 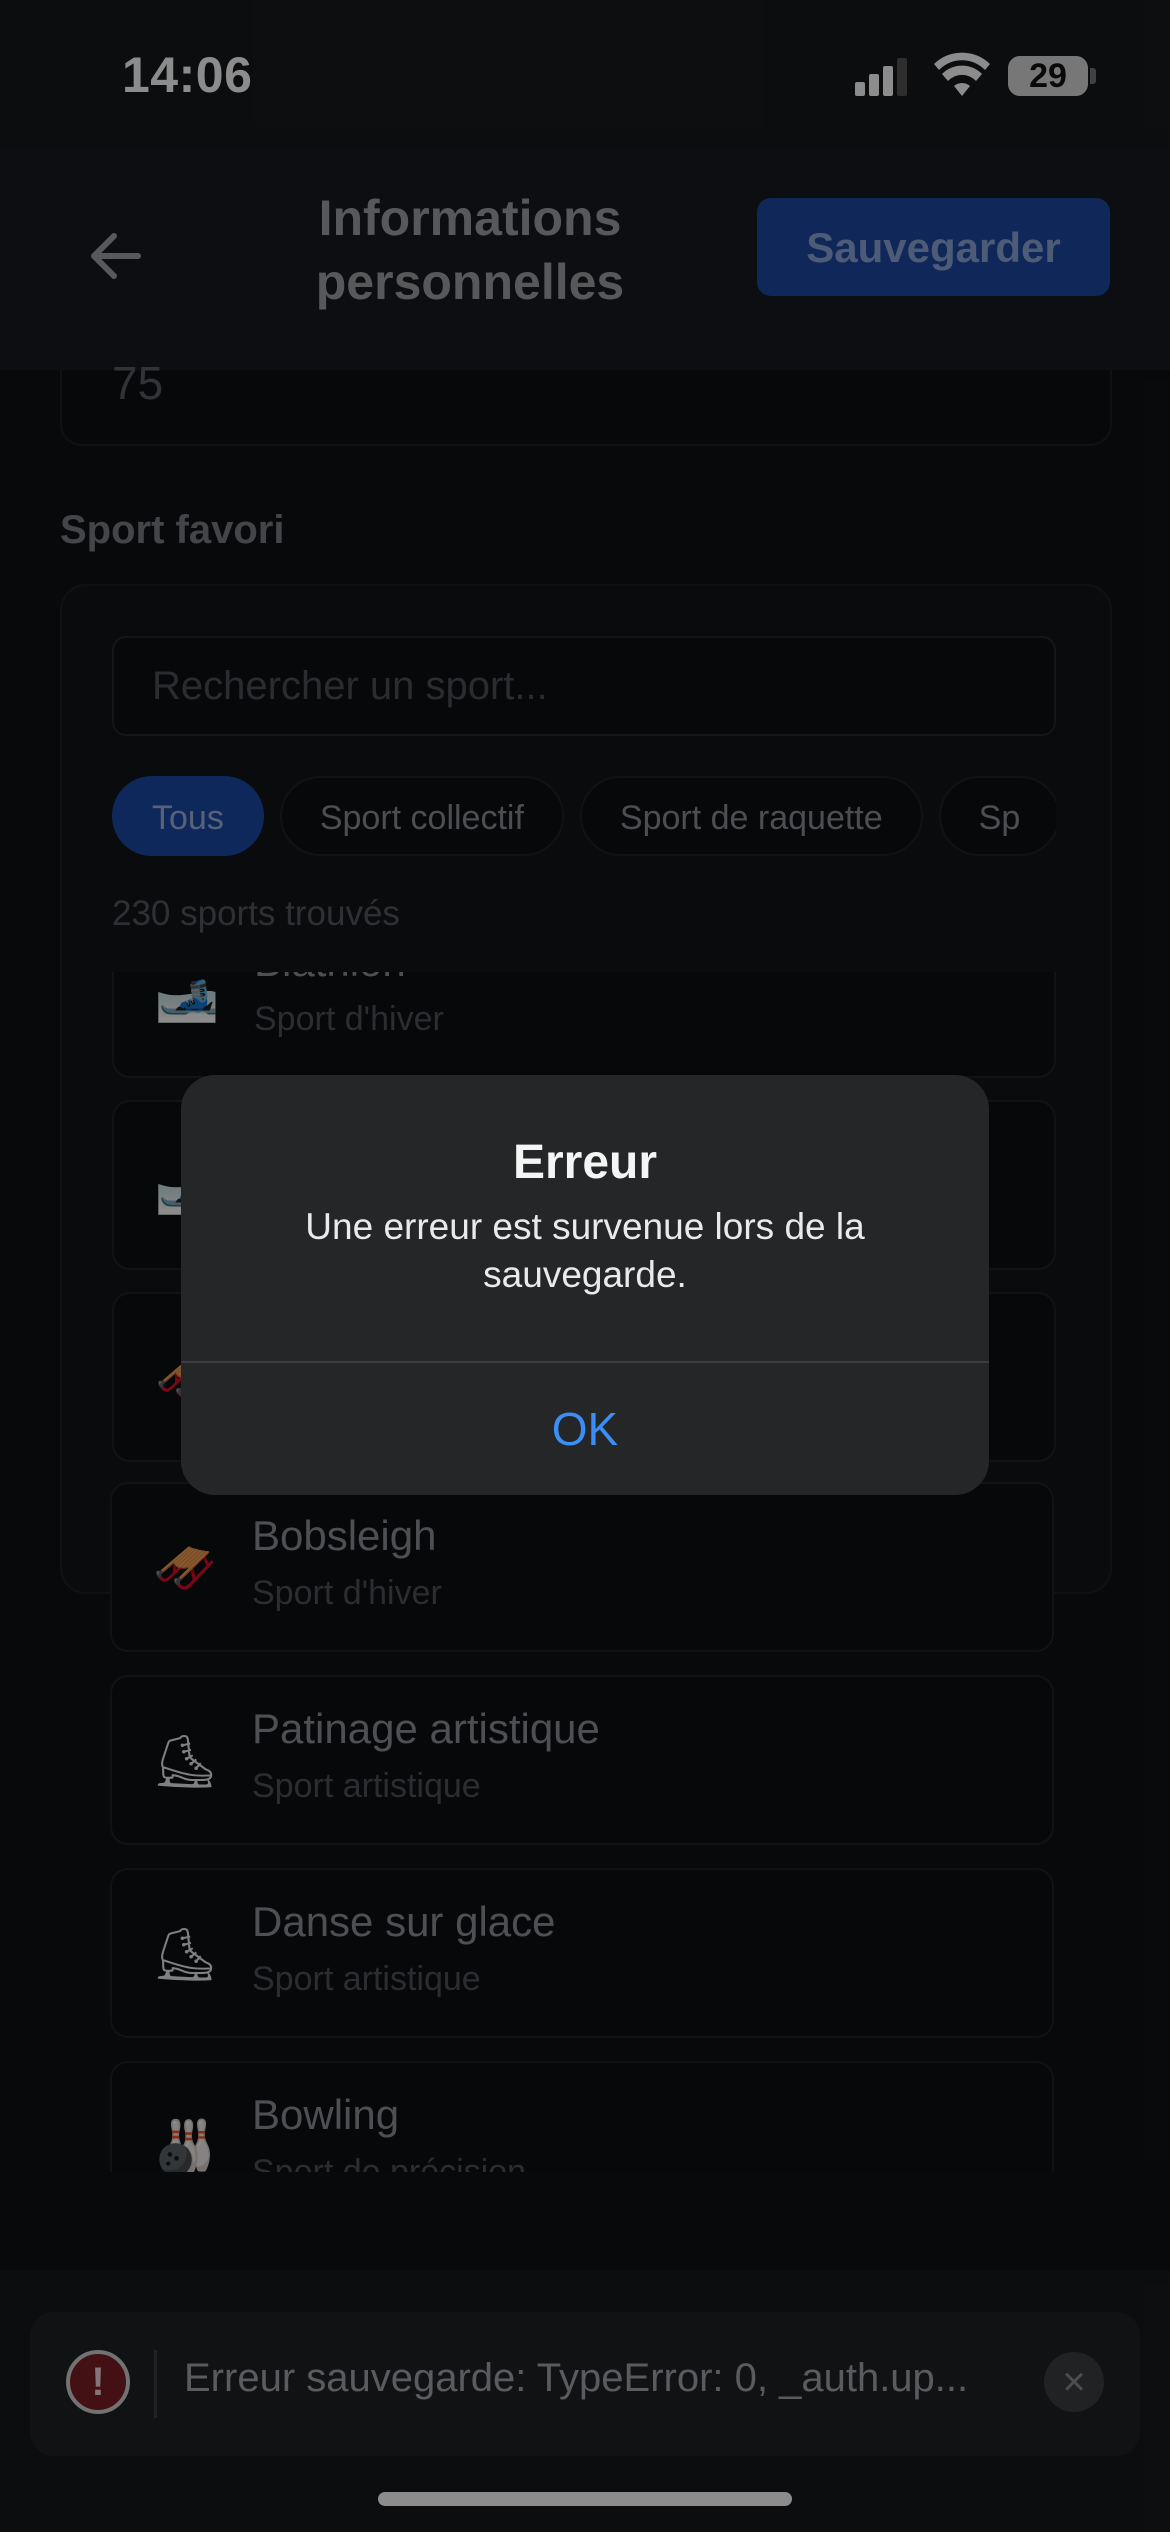 I want to click on alert-ok-button: OK, so click(x=585, y=1429).